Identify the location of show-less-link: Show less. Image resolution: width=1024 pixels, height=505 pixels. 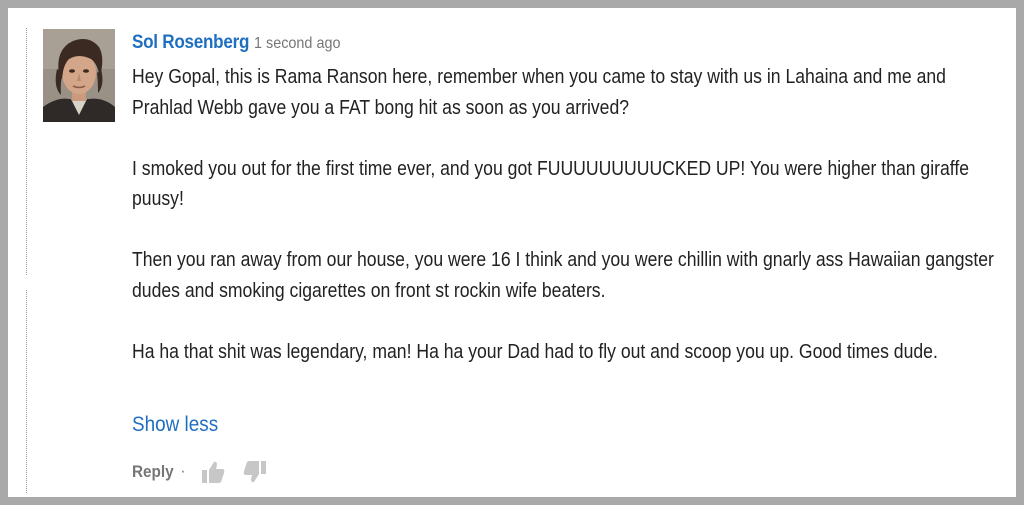
(175, 425).